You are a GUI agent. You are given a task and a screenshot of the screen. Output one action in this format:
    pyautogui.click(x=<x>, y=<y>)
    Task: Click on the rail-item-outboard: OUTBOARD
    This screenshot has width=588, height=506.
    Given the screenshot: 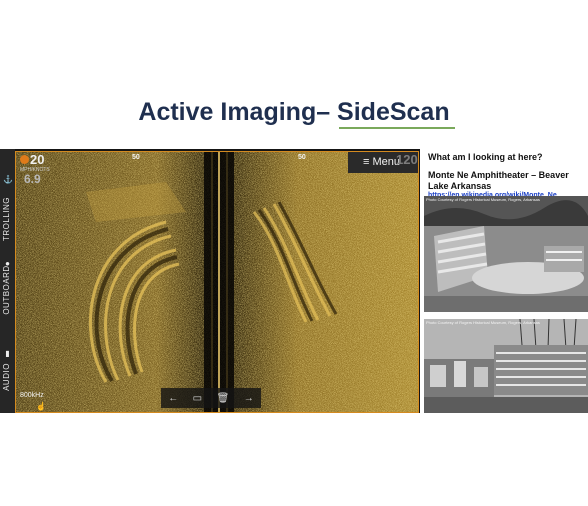 What is the action you would take?
    pyautogui.click(x=8, y=290)
    